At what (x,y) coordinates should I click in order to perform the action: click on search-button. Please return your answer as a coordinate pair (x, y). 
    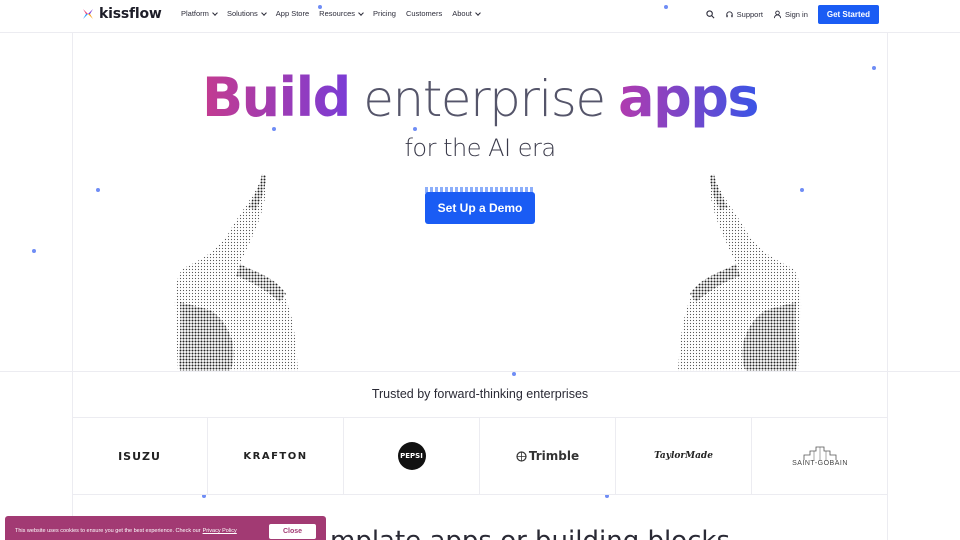
    Looking at the image, I should click on (710, 14).